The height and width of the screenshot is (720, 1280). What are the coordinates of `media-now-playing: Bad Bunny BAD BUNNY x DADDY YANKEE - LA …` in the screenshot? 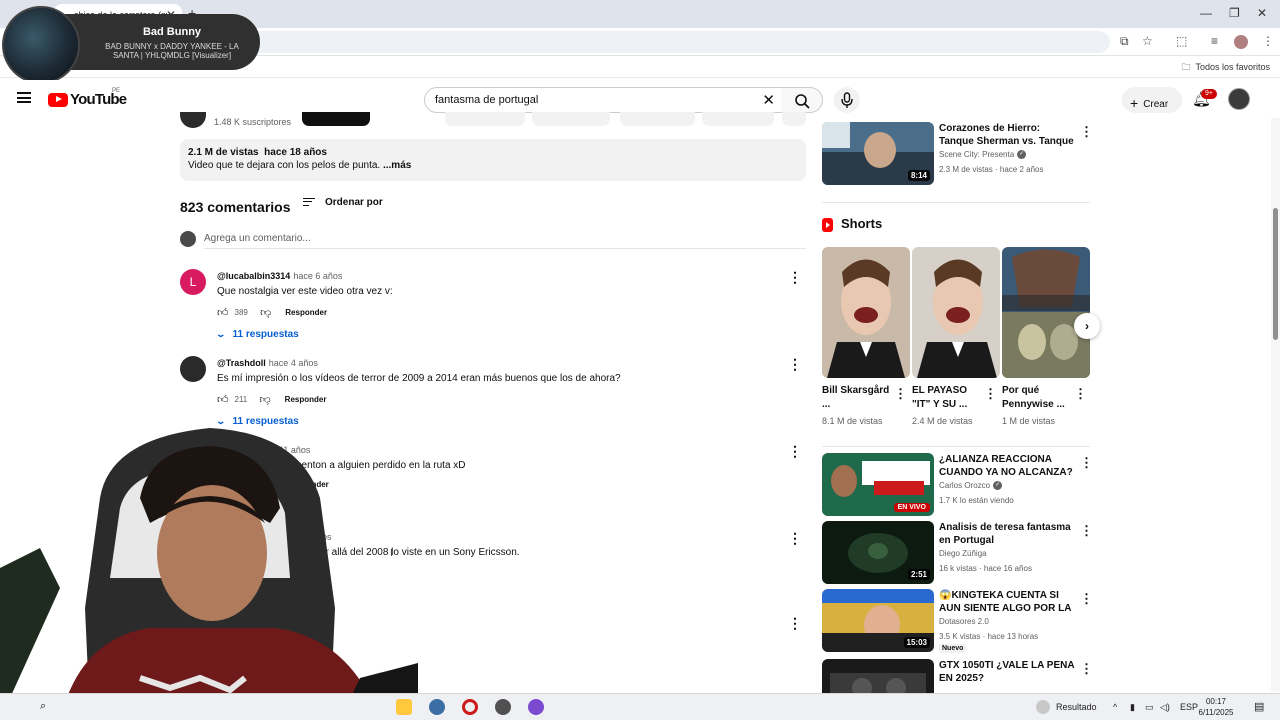 It's located at (131, 45).